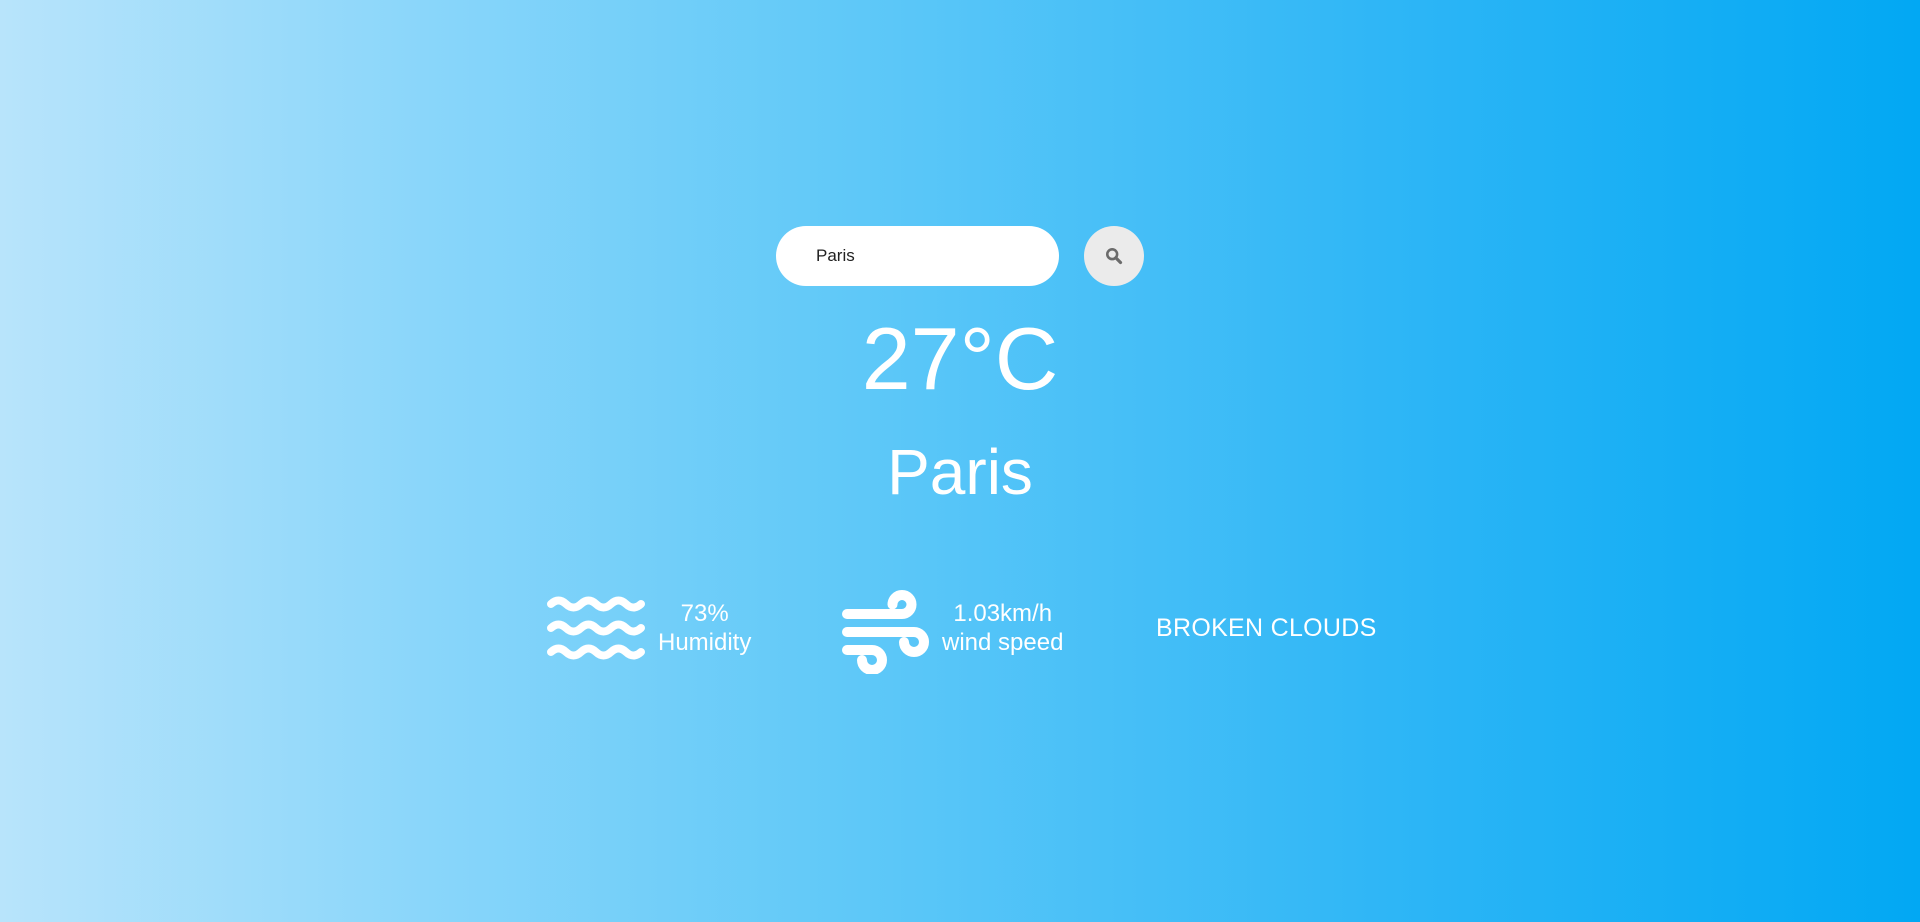  What do you see at coordinates (1003, 613) in the screenshot?
I see `wind-value: 1.03km/h` at bounding box center [1003, 613].